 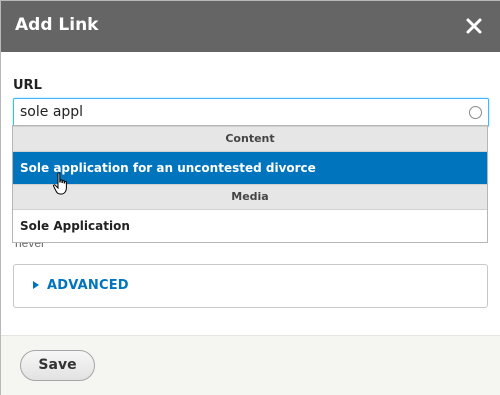 I want to click on url-label: URL, so click(x=27, y=85).